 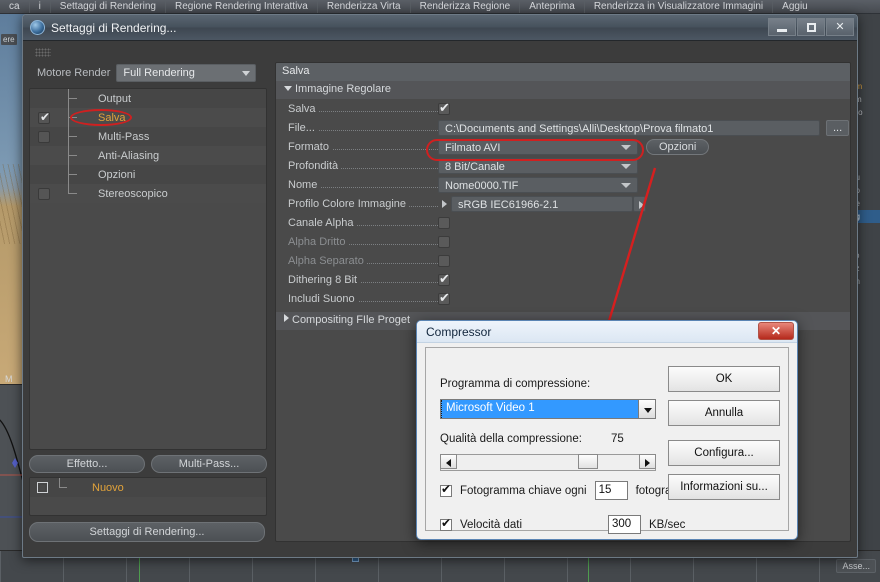 I want to click on annotation-oval-formato, so click(x=535, y=150).